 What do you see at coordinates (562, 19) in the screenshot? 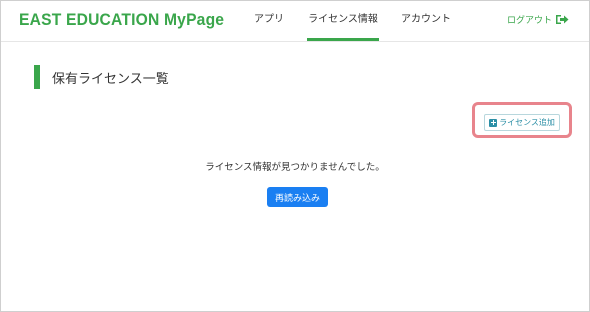
I see `sign-out-icon` at bounding box center [562, 19].